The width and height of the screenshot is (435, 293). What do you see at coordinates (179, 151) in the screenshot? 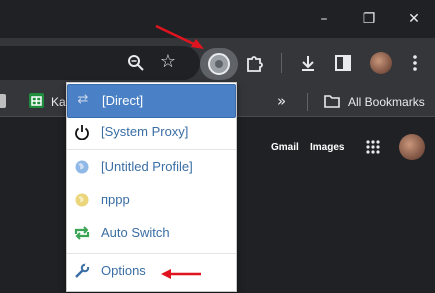
I see `annotation-overlay` at bounding box center [179, 151].